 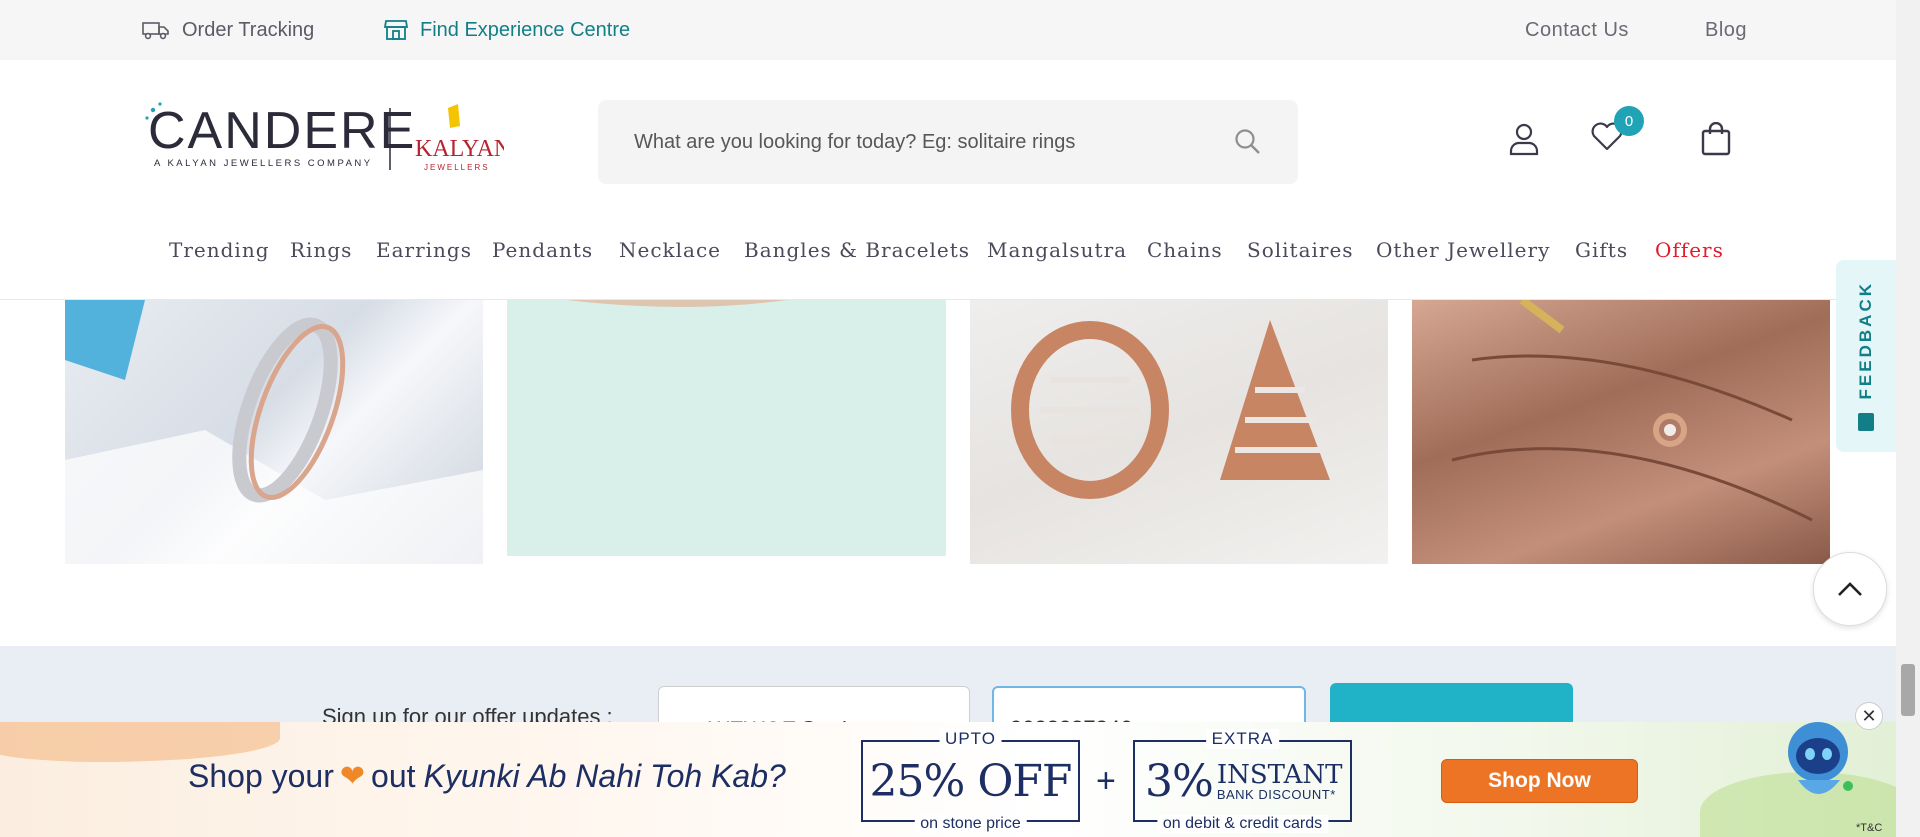 What do you see at coordinates (542, 250) in the screenshot?
I see `nav-item-pendants: Pendants` at bounding box center [542, 250].